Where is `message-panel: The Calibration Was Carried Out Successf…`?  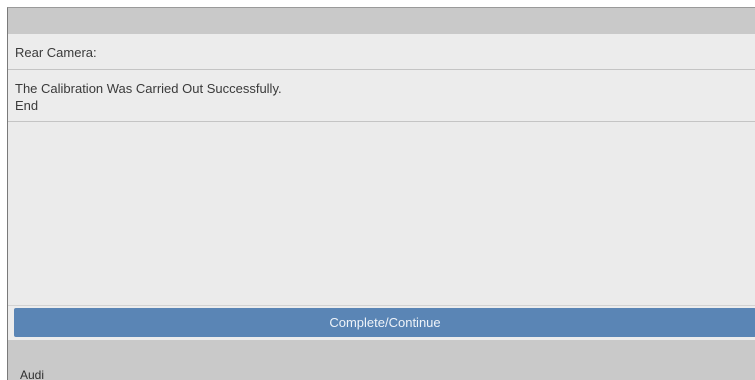 message-panel: The Calibration Was Carried Out Successf… is located at coordinates (381, 96).